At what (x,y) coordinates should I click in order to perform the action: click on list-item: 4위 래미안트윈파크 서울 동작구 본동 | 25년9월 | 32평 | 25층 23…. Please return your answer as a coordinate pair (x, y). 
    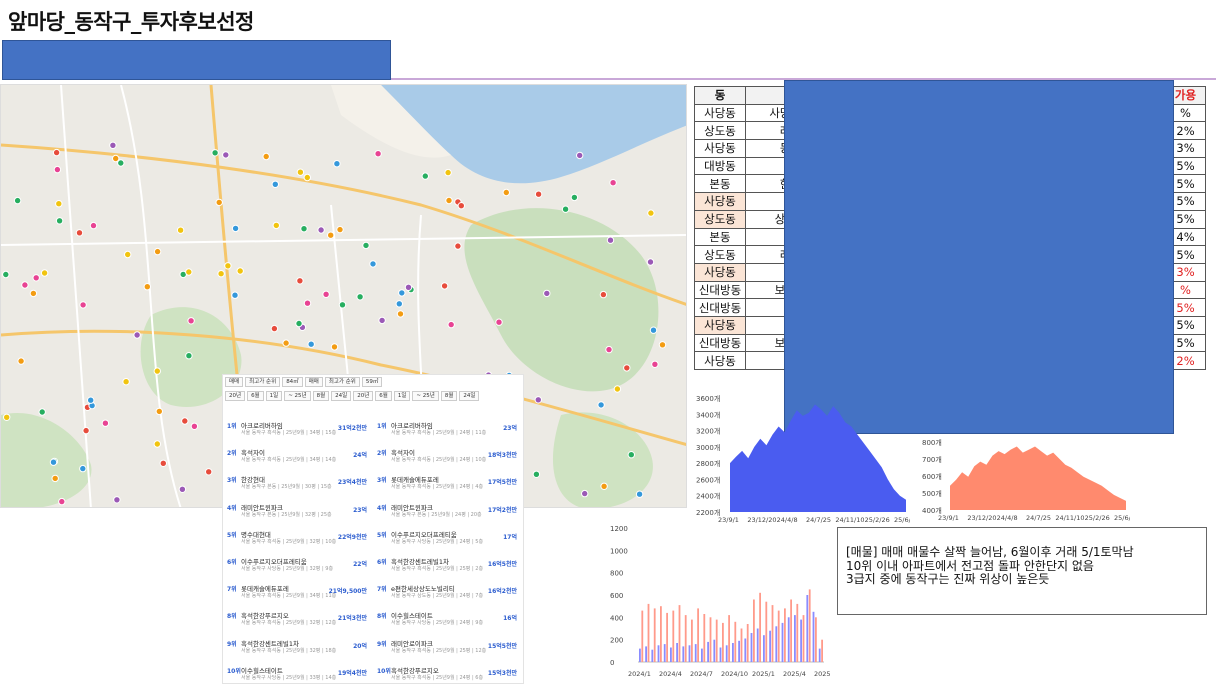
    Looking at the image, I should click on (298, 514).